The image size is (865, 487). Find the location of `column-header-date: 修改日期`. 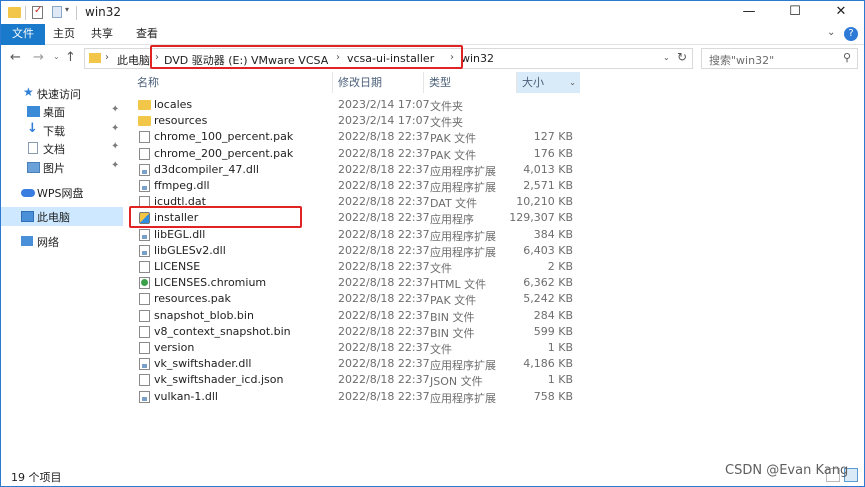

column-header-date: 修改日期 is located at coordinates (378, 82).